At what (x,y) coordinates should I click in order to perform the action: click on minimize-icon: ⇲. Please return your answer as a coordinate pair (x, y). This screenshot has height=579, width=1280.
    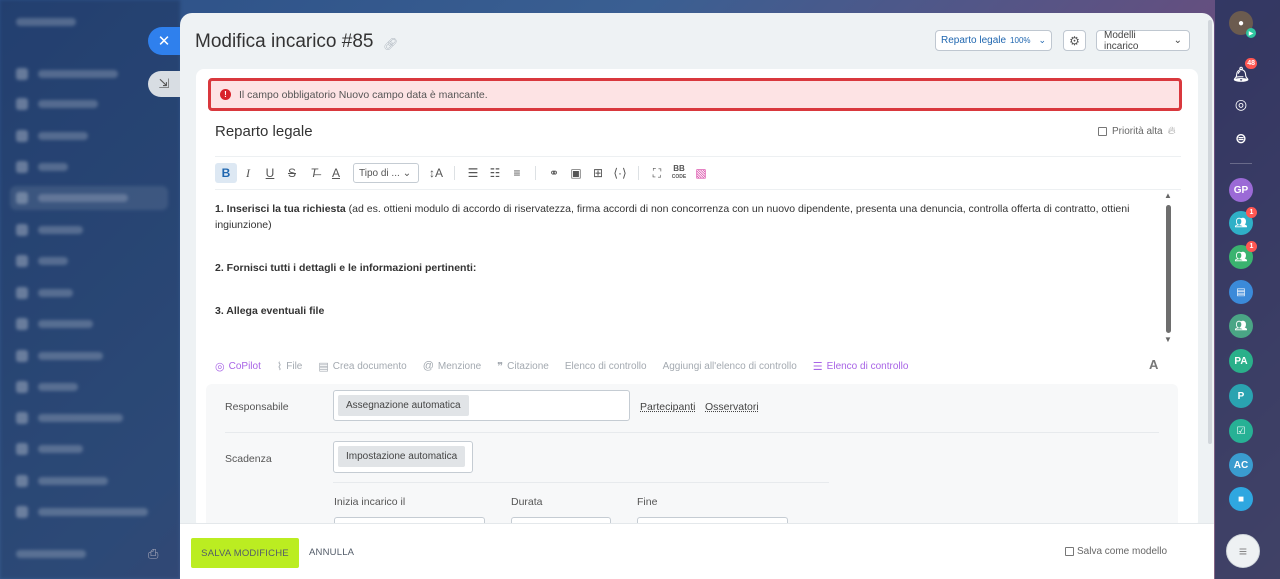
    Looking at the image, I should click on (164, 83).